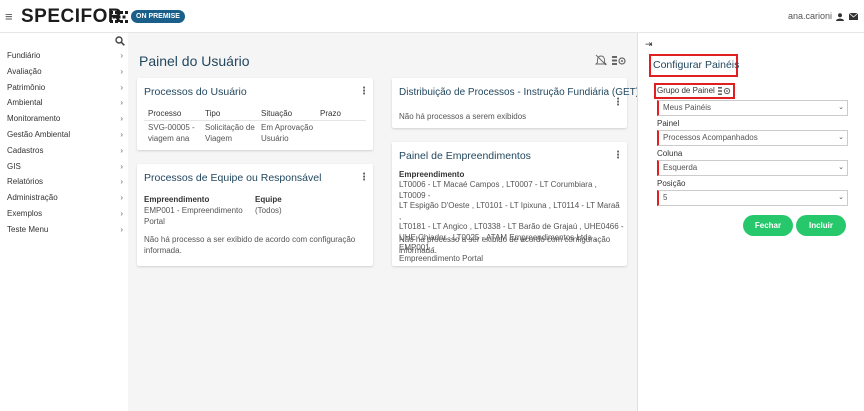 The image size is (864, 411). I want to click on coluna-label: Coluna, so click(670, 153).